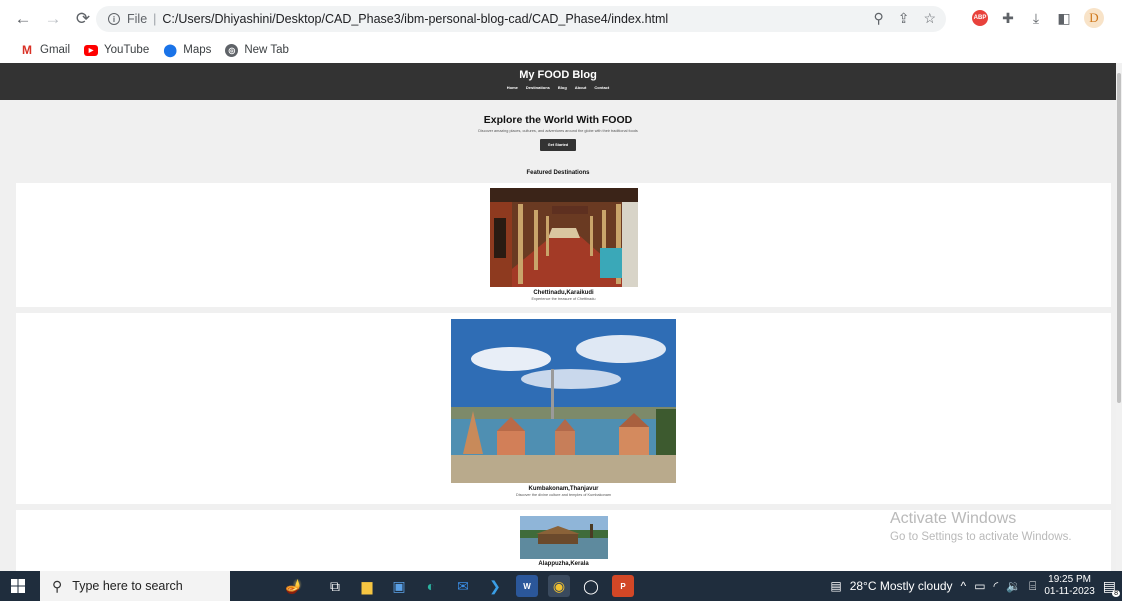 This screenshot has height=601, width=1122. Describe the element at coordinates (127, 586) in the screenshot. I see `search-placeholder: Type here to search` at that location.